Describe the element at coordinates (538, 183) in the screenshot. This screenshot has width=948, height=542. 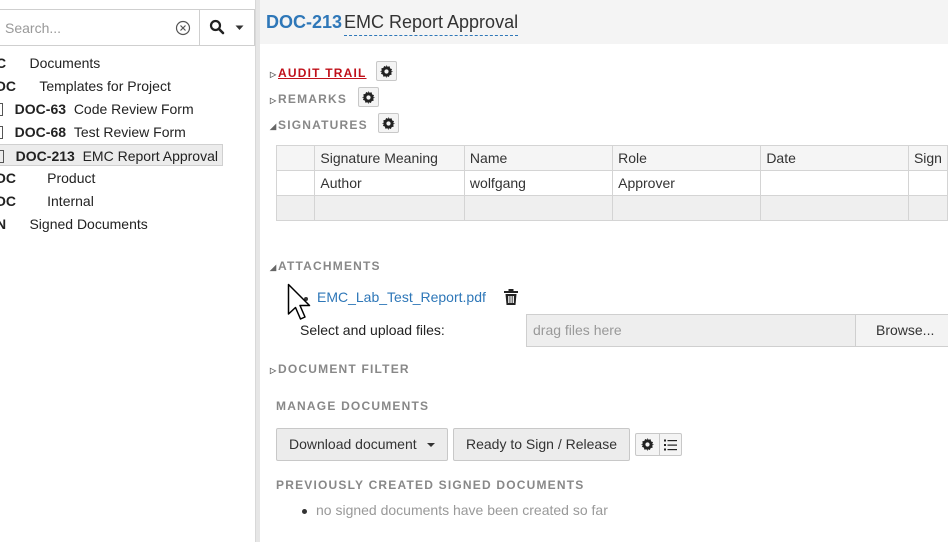
I see `table-cell: wolfgang` at that location.